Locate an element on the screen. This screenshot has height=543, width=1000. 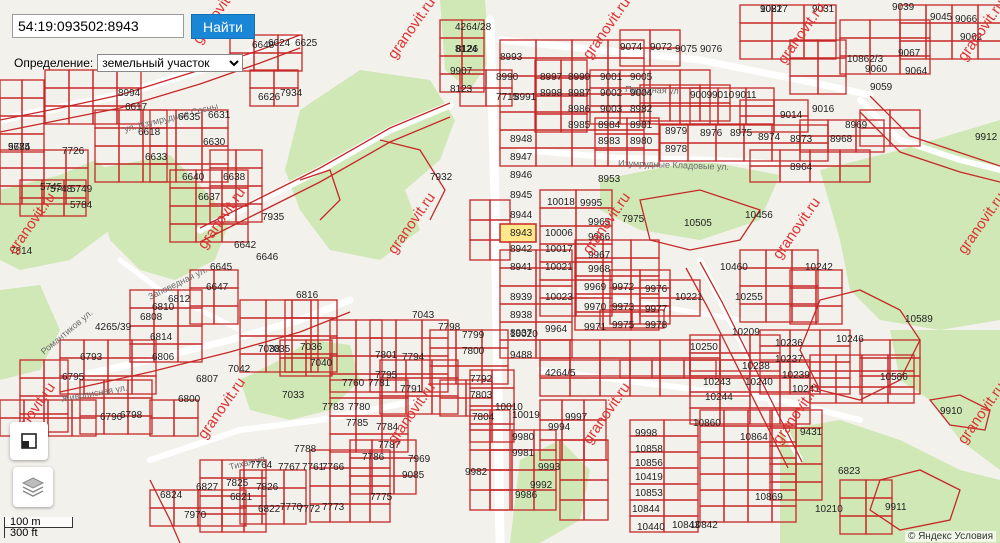
parcel-number-label: 8964 is located at coordinates (801, 167).